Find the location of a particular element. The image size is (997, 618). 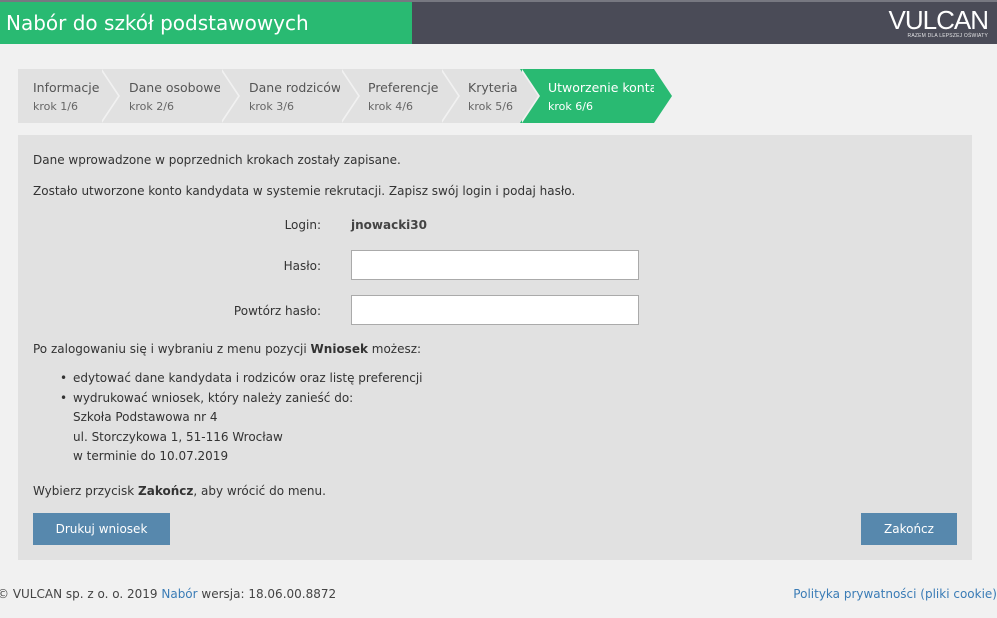

step-utworzenie-konta: Utworzenie konta krok 6/6 is located at coordinates (596, 96).